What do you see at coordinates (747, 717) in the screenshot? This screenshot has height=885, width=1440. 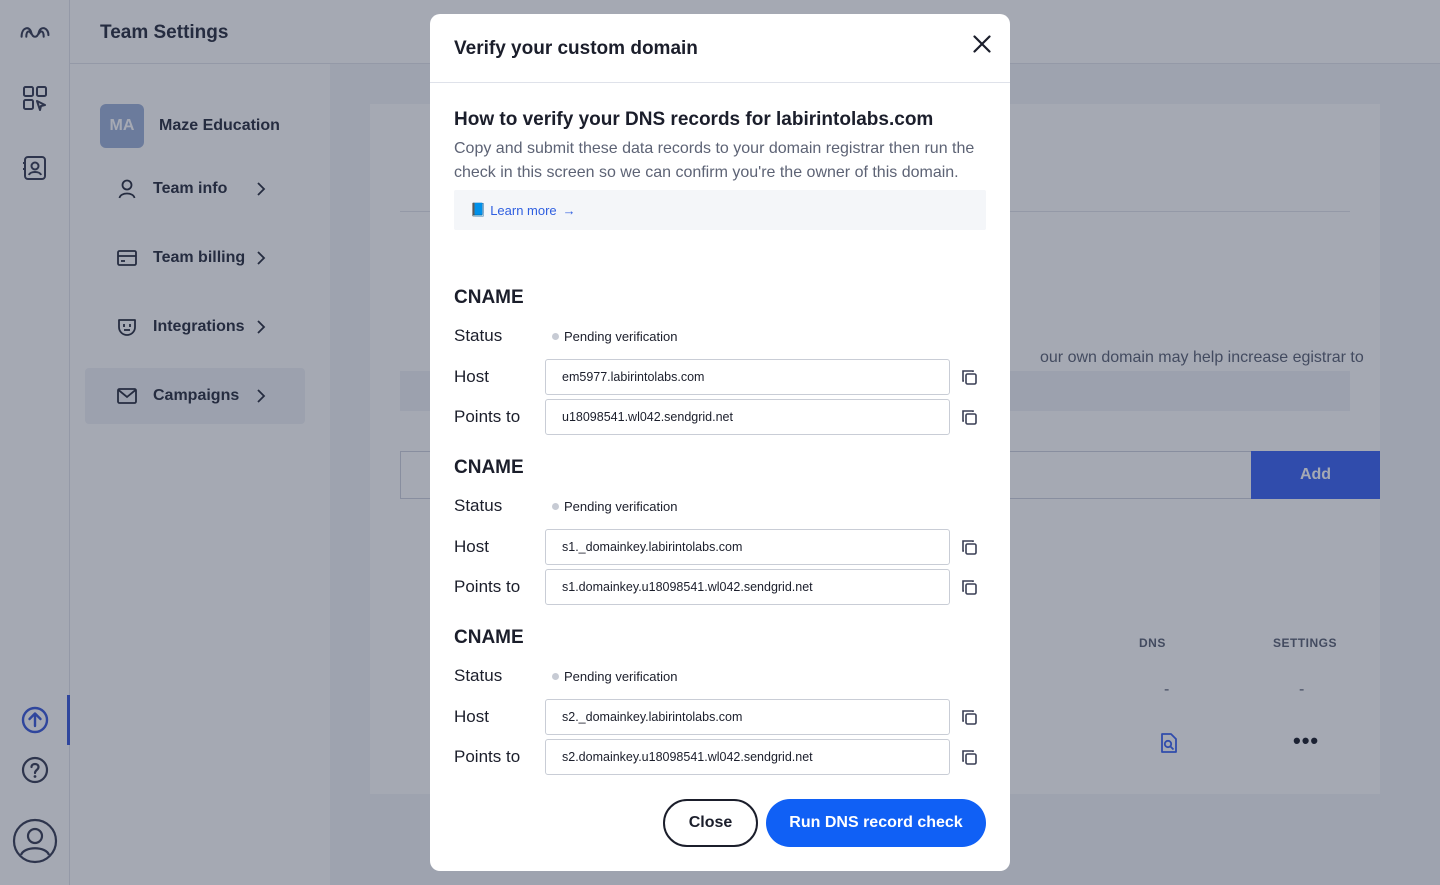 I see `host-field: s2._domainkey.labirintolabs.com` at bounding box center [747, 717].